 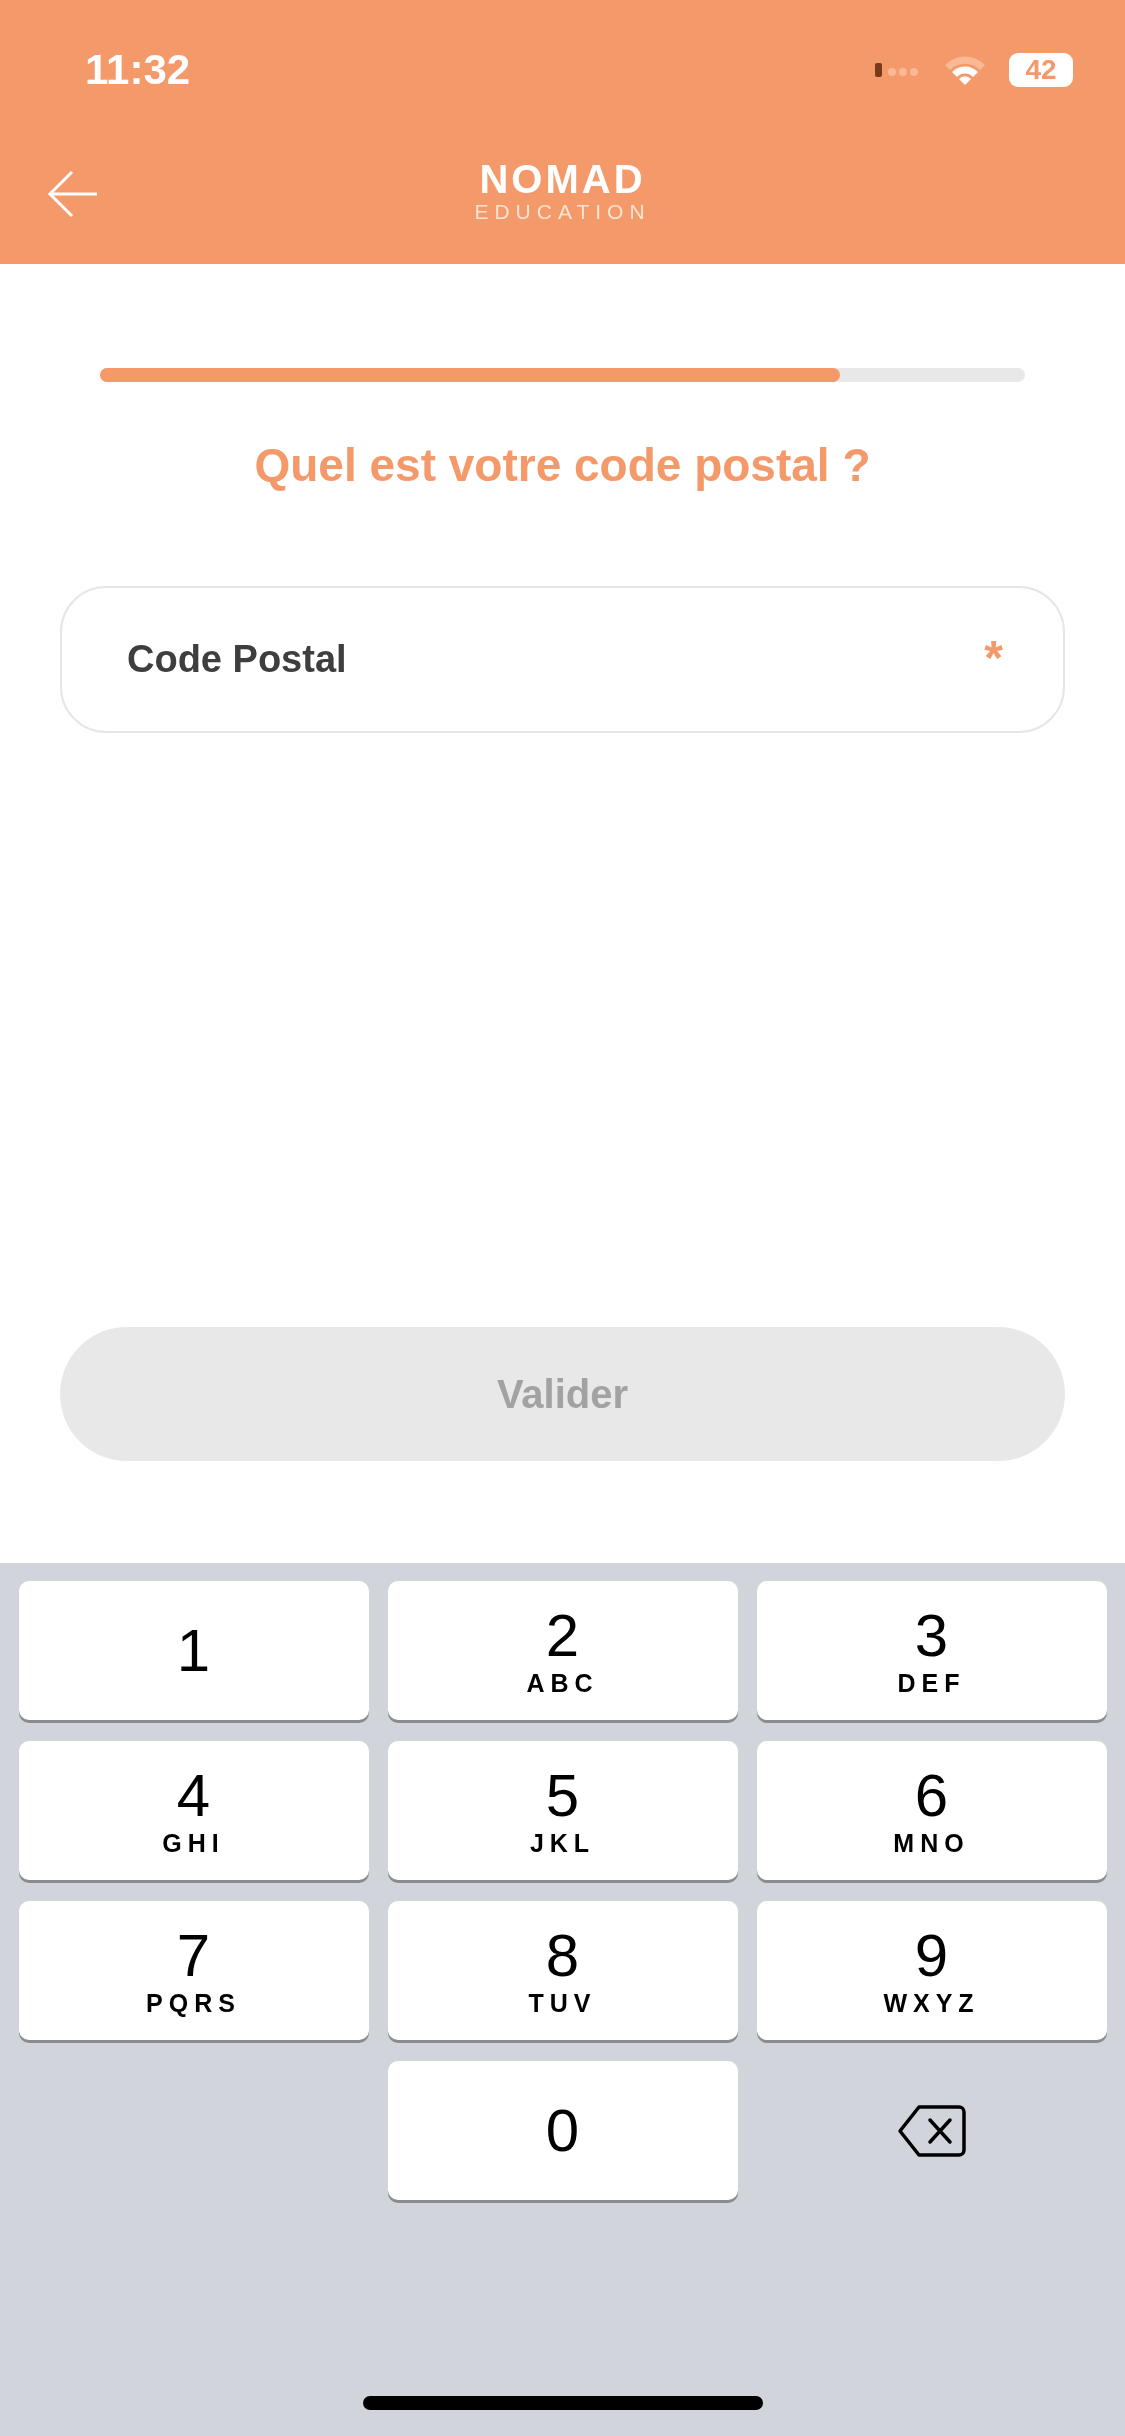 What do you see at coordinates (562, 179) in the screenshot?
I see `logo-wordmark: NOMAD` at bounding box center [562, 179].